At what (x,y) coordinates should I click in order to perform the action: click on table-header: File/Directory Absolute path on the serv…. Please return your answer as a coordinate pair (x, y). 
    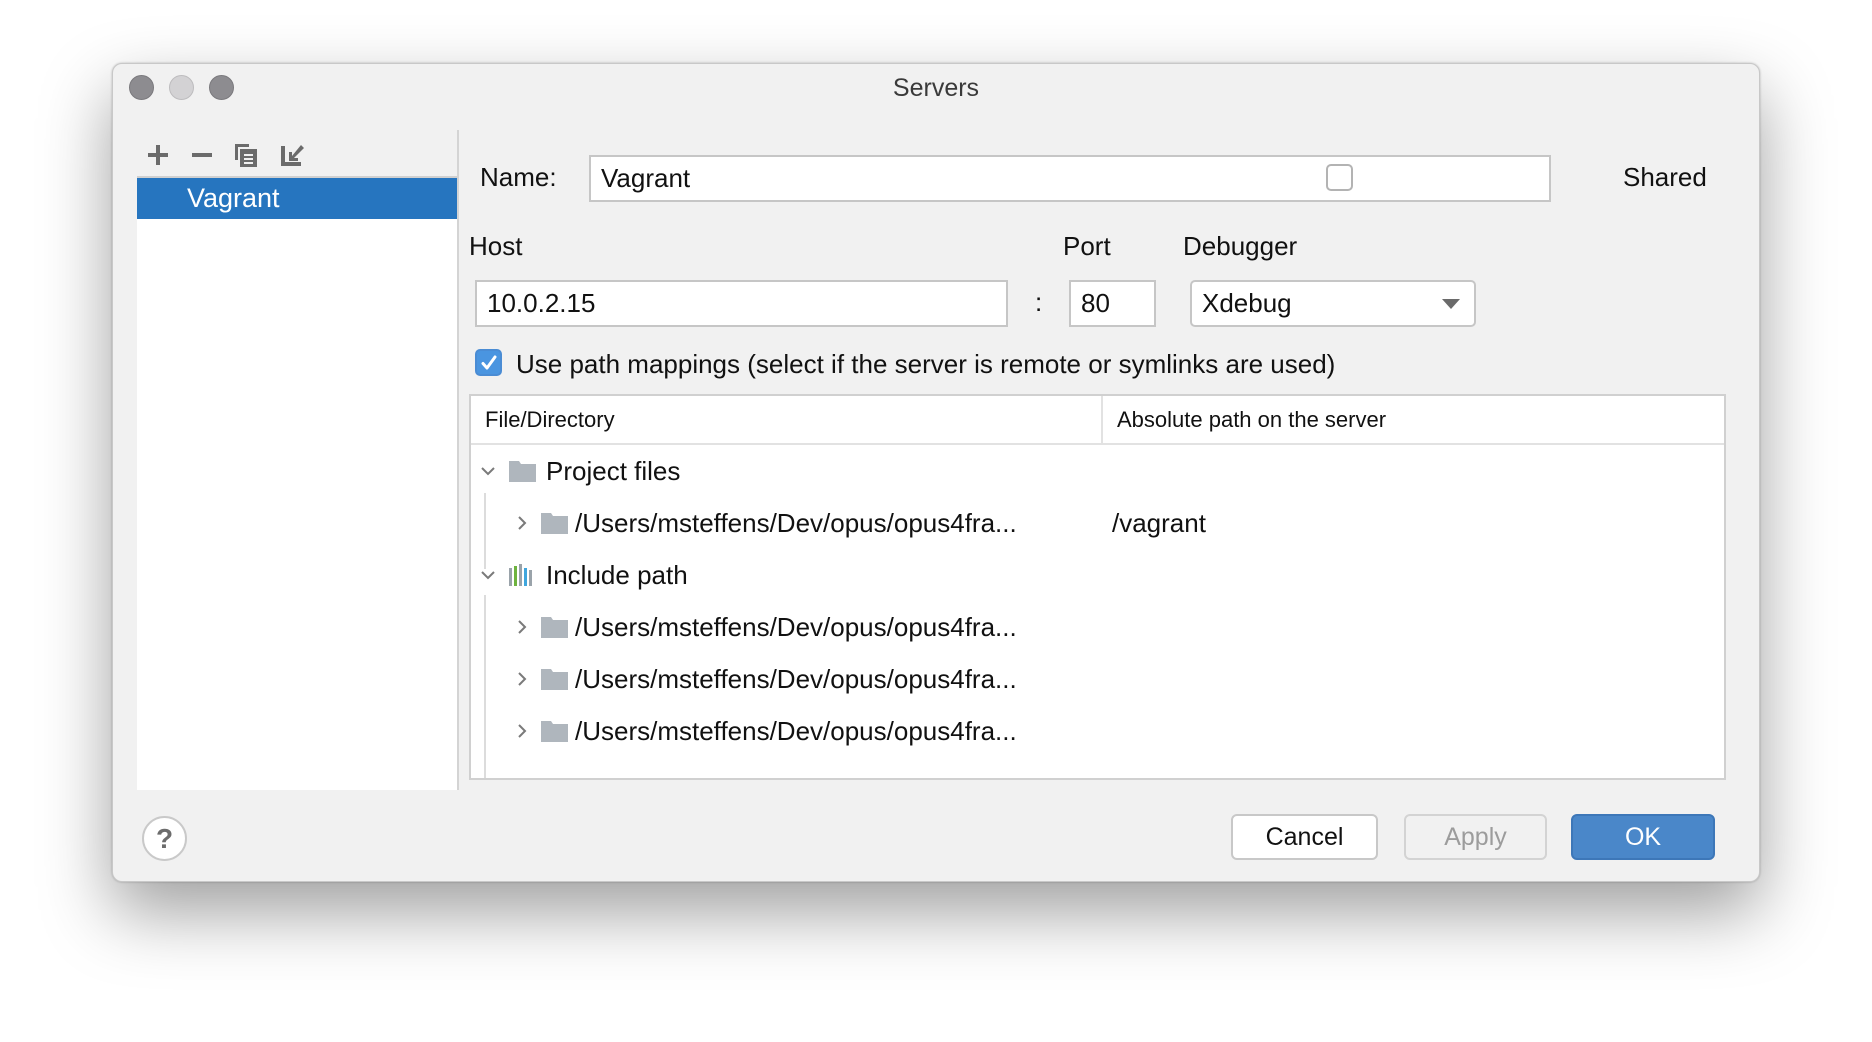
    Looking at the image, I should click on (1097, 420).